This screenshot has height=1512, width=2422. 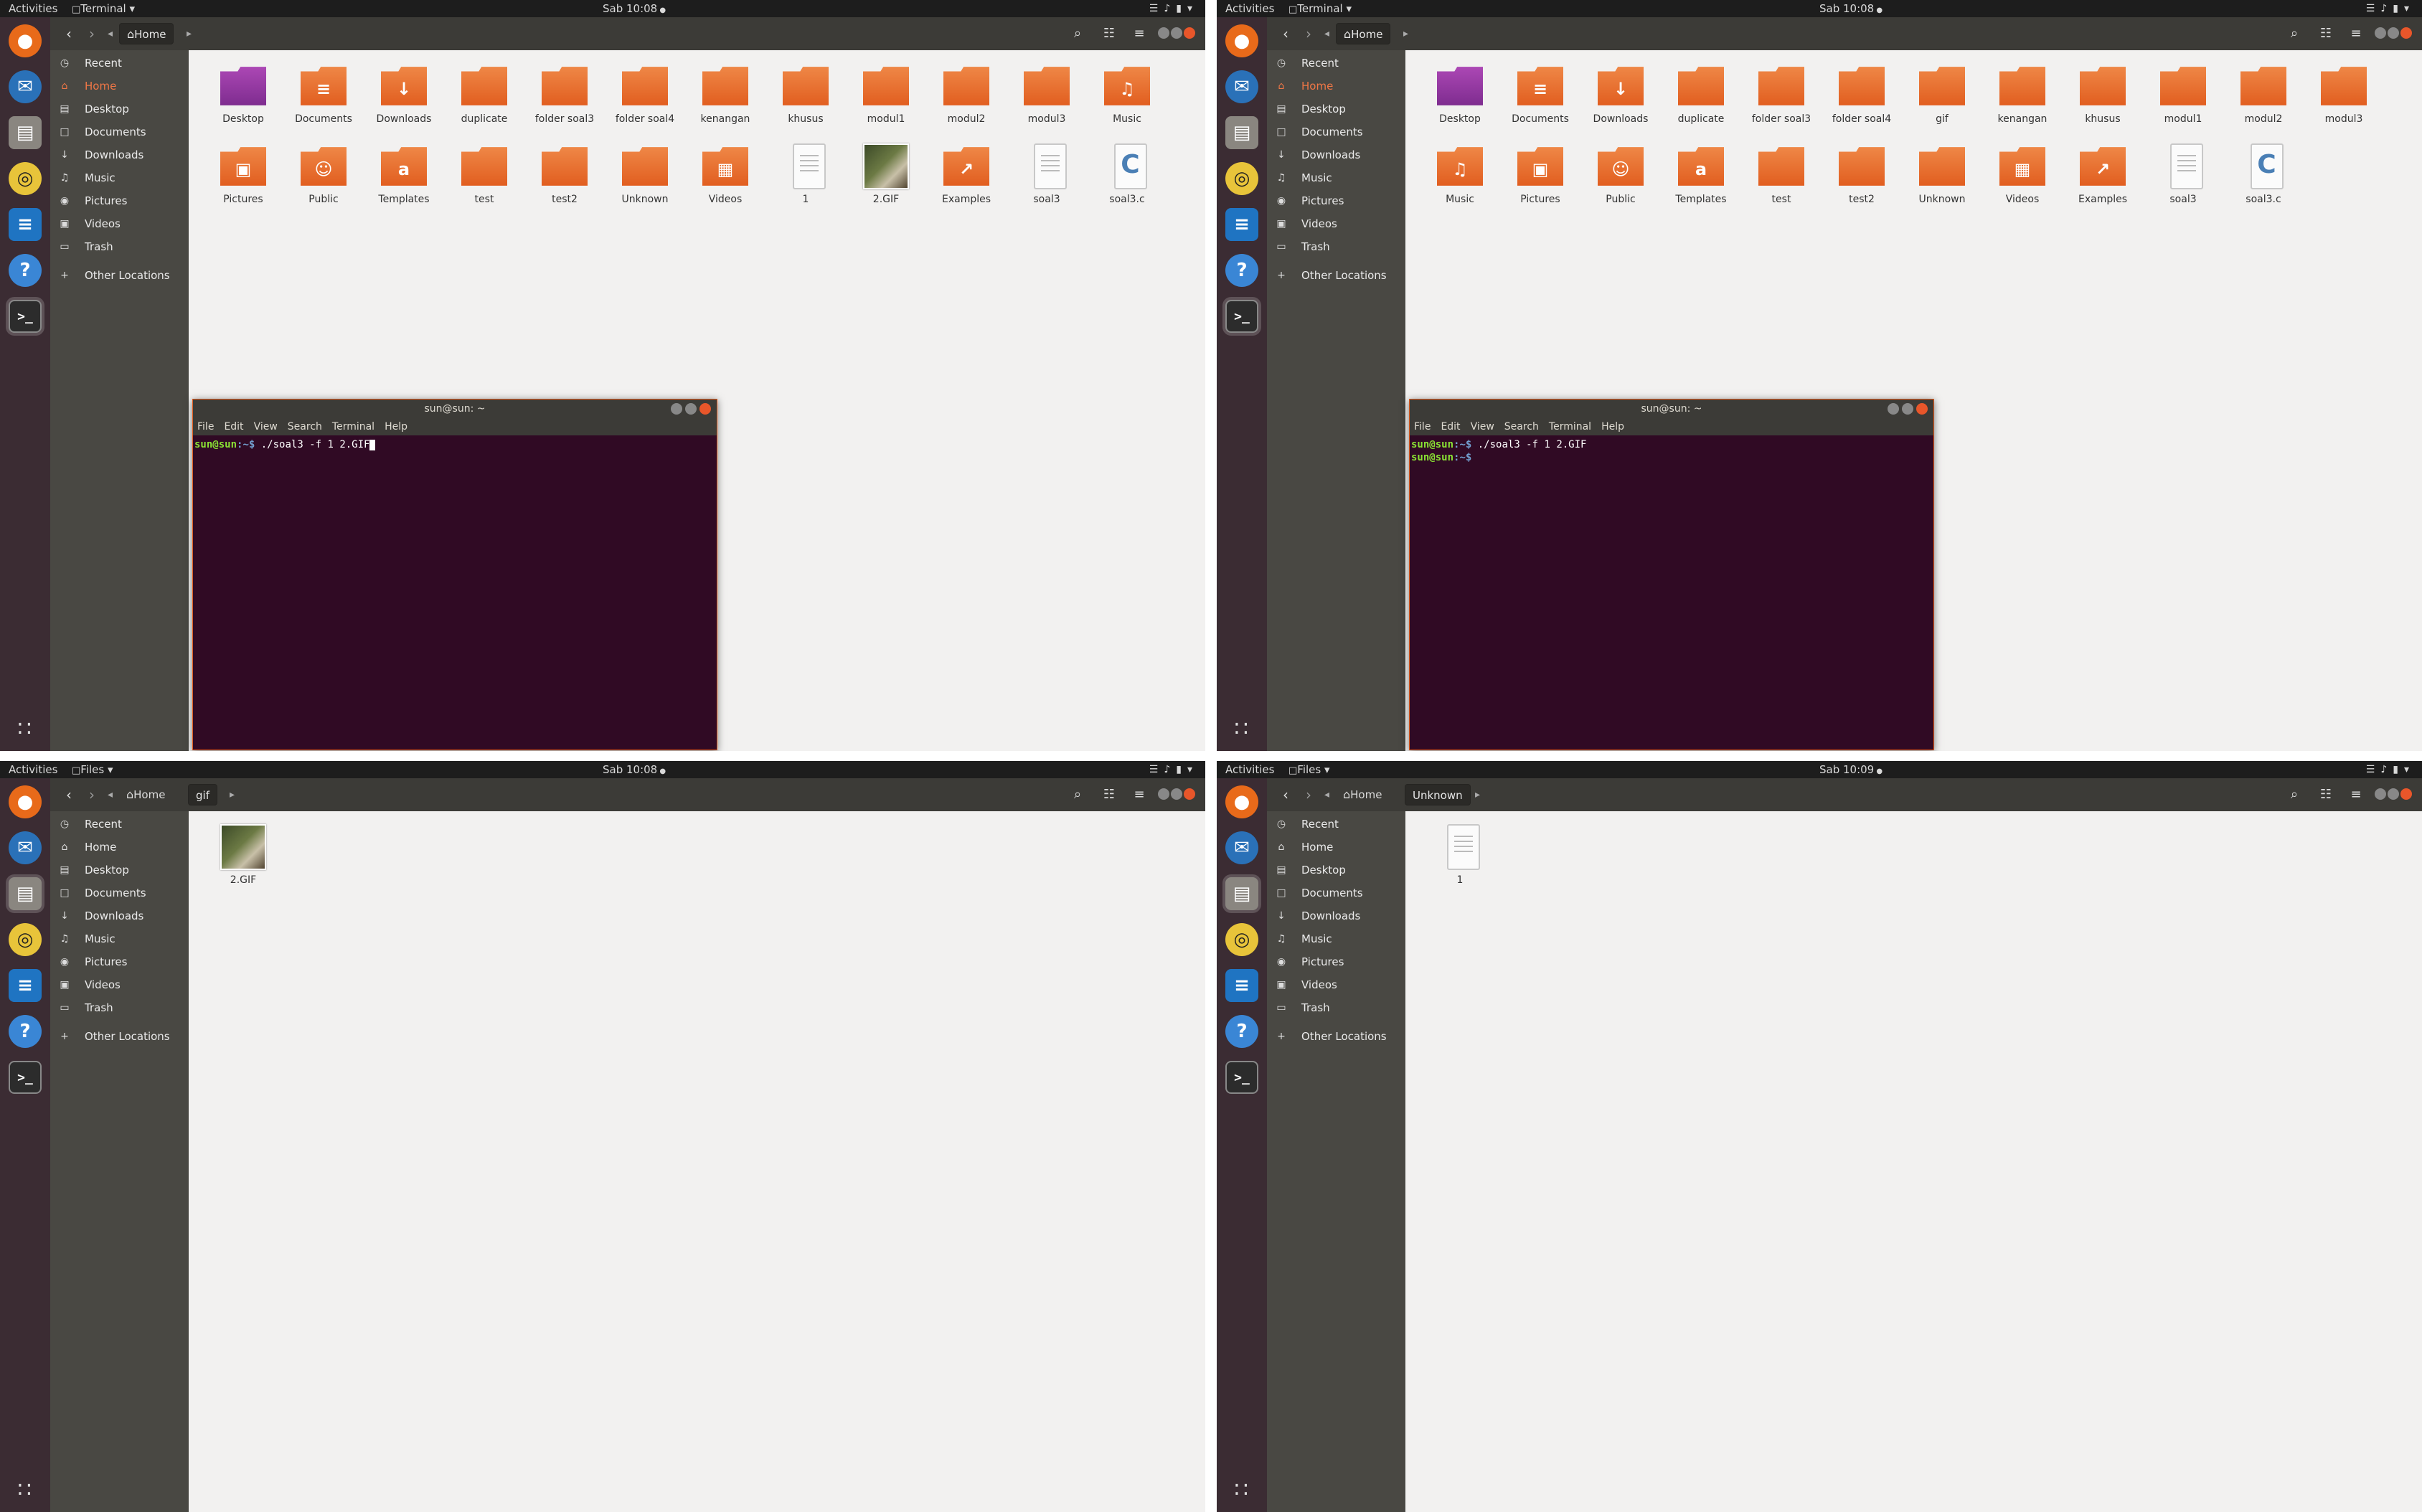 What do you see at coordinates (202, 794) in the screenshot?
I see `breadcrumb-gif: gif` at bounding box center [202, 794].